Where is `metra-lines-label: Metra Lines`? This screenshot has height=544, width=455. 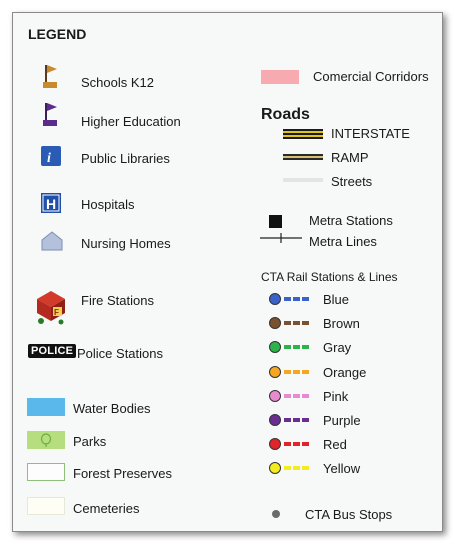
metra-lines-label: Metra Lines is located at coordinates (343, 241).